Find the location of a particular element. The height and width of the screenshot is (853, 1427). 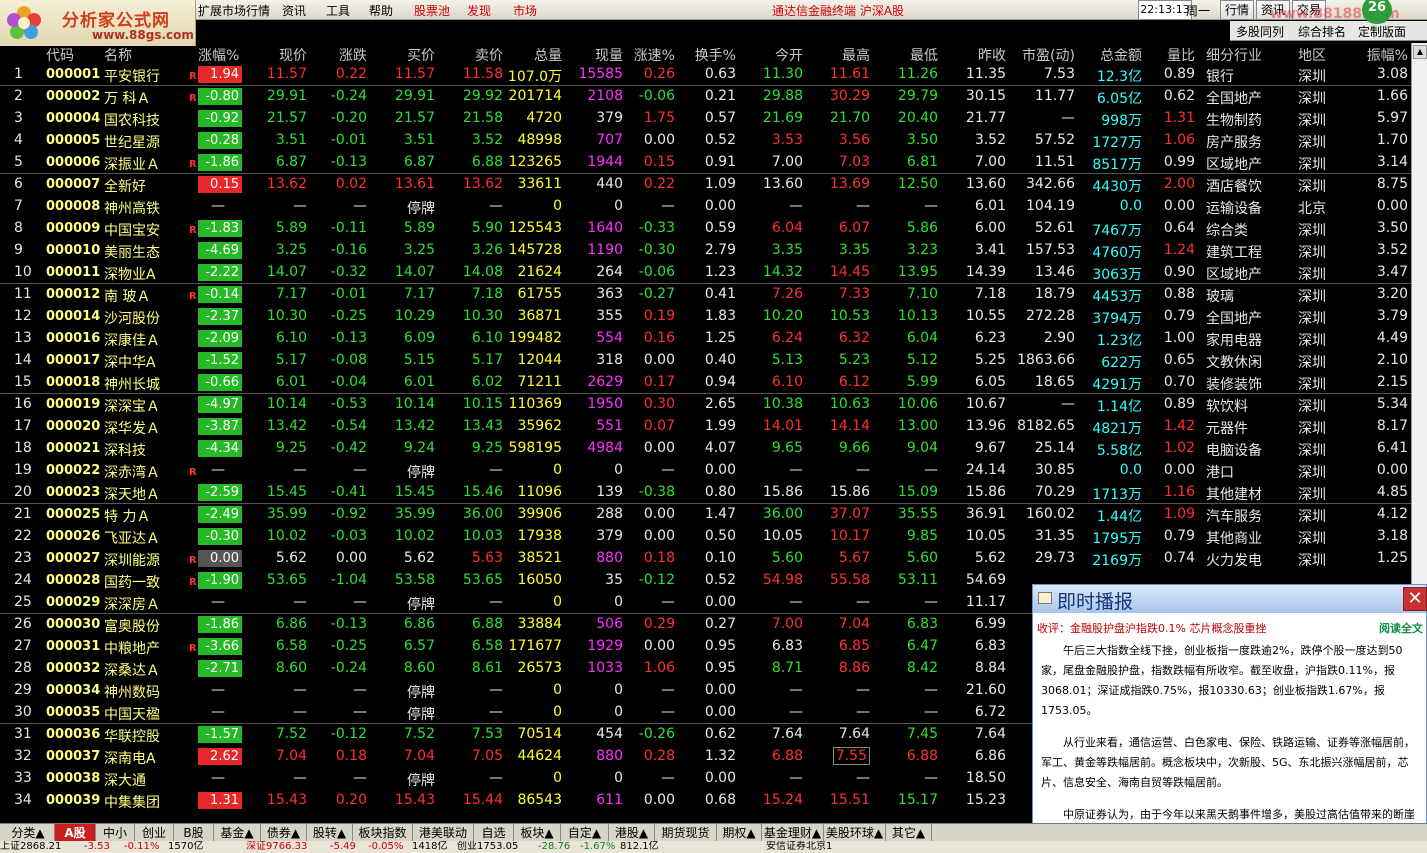

tab-12: 自定▲ is located at coordinates (585, 833).